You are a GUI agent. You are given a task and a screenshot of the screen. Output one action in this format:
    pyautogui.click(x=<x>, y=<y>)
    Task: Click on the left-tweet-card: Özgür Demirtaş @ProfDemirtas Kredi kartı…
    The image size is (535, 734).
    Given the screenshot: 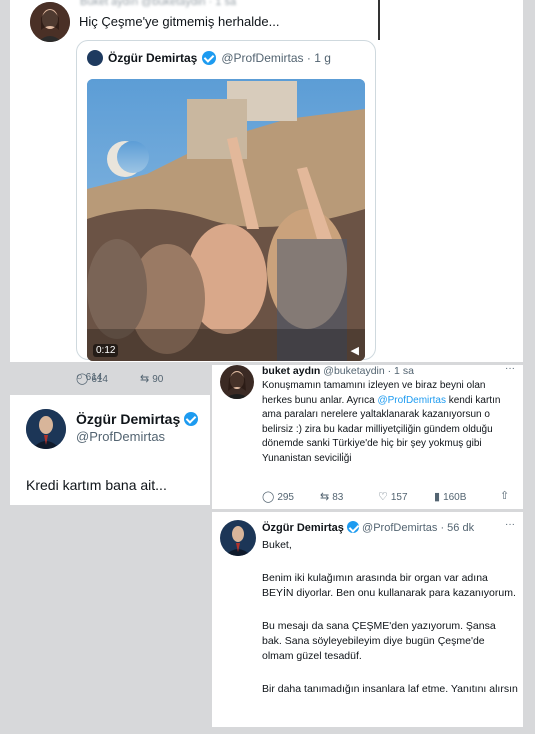 What is the action you would take?
    pyautogui.click(x=110, y=450)
    